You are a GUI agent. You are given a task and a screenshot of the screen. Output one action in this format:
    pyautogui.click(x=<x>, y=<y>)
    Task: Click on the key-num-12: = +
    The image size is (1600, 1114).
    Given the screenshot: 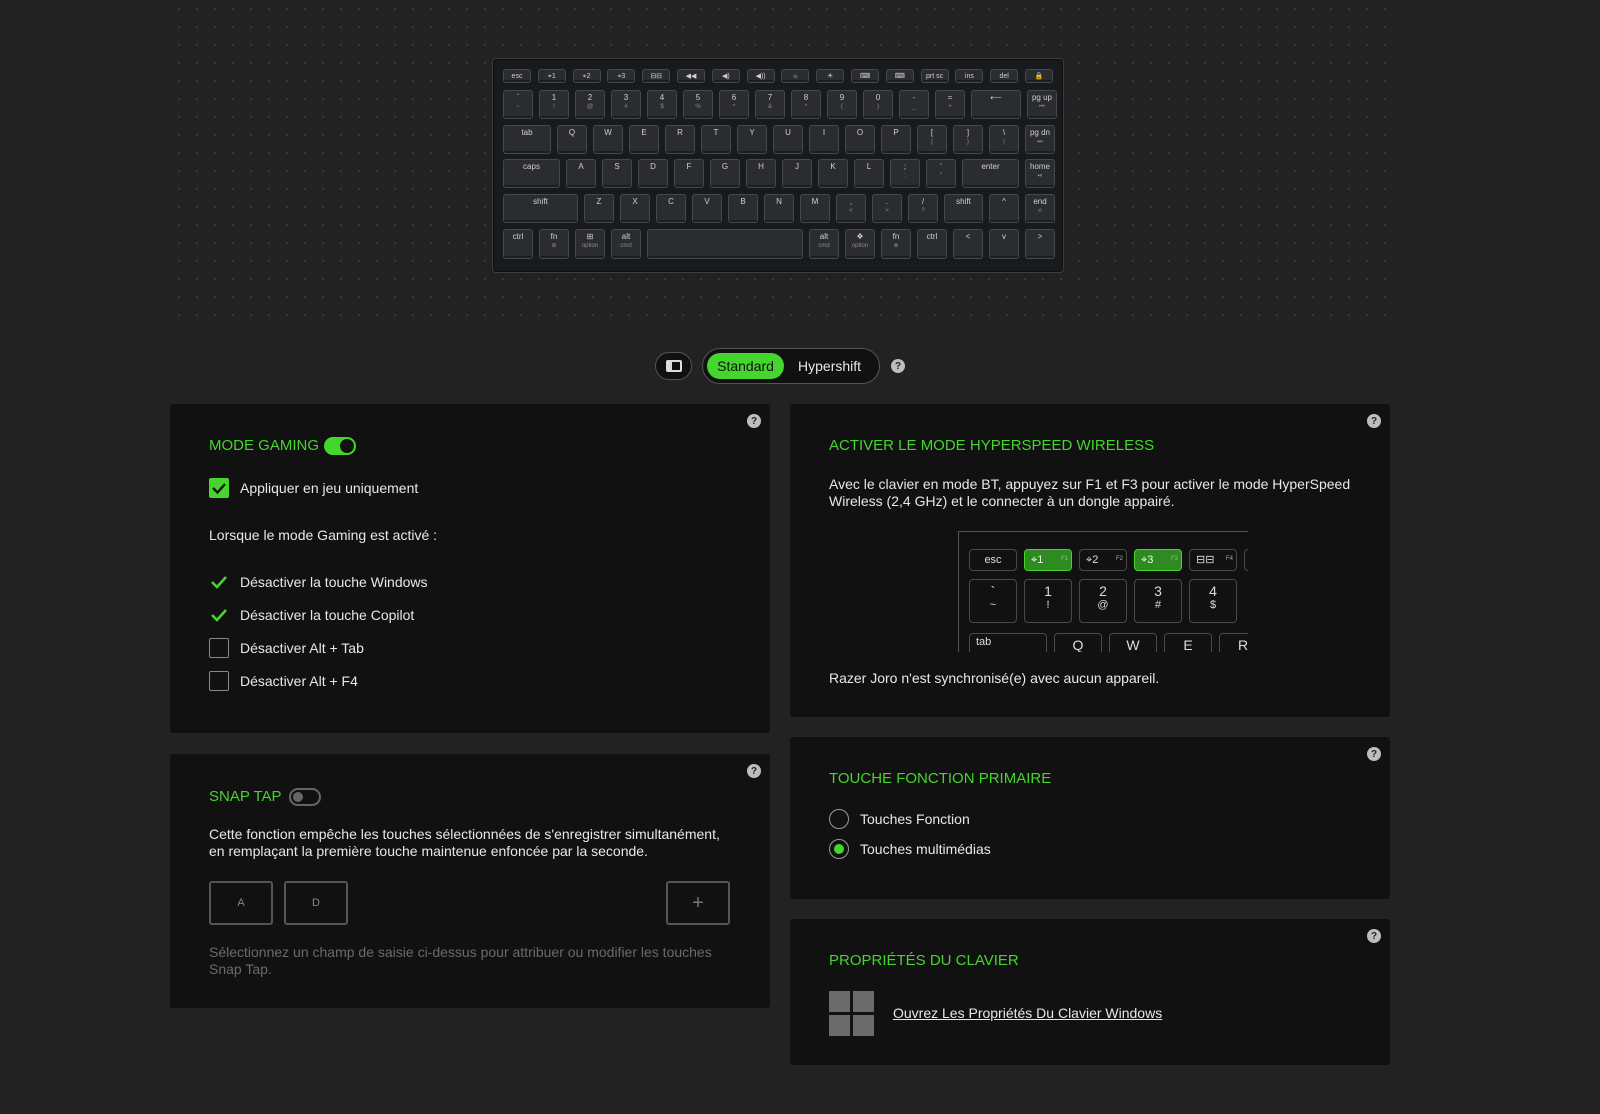 What is the action you would take?
    pyautogui.click(x=950, y=104)
    